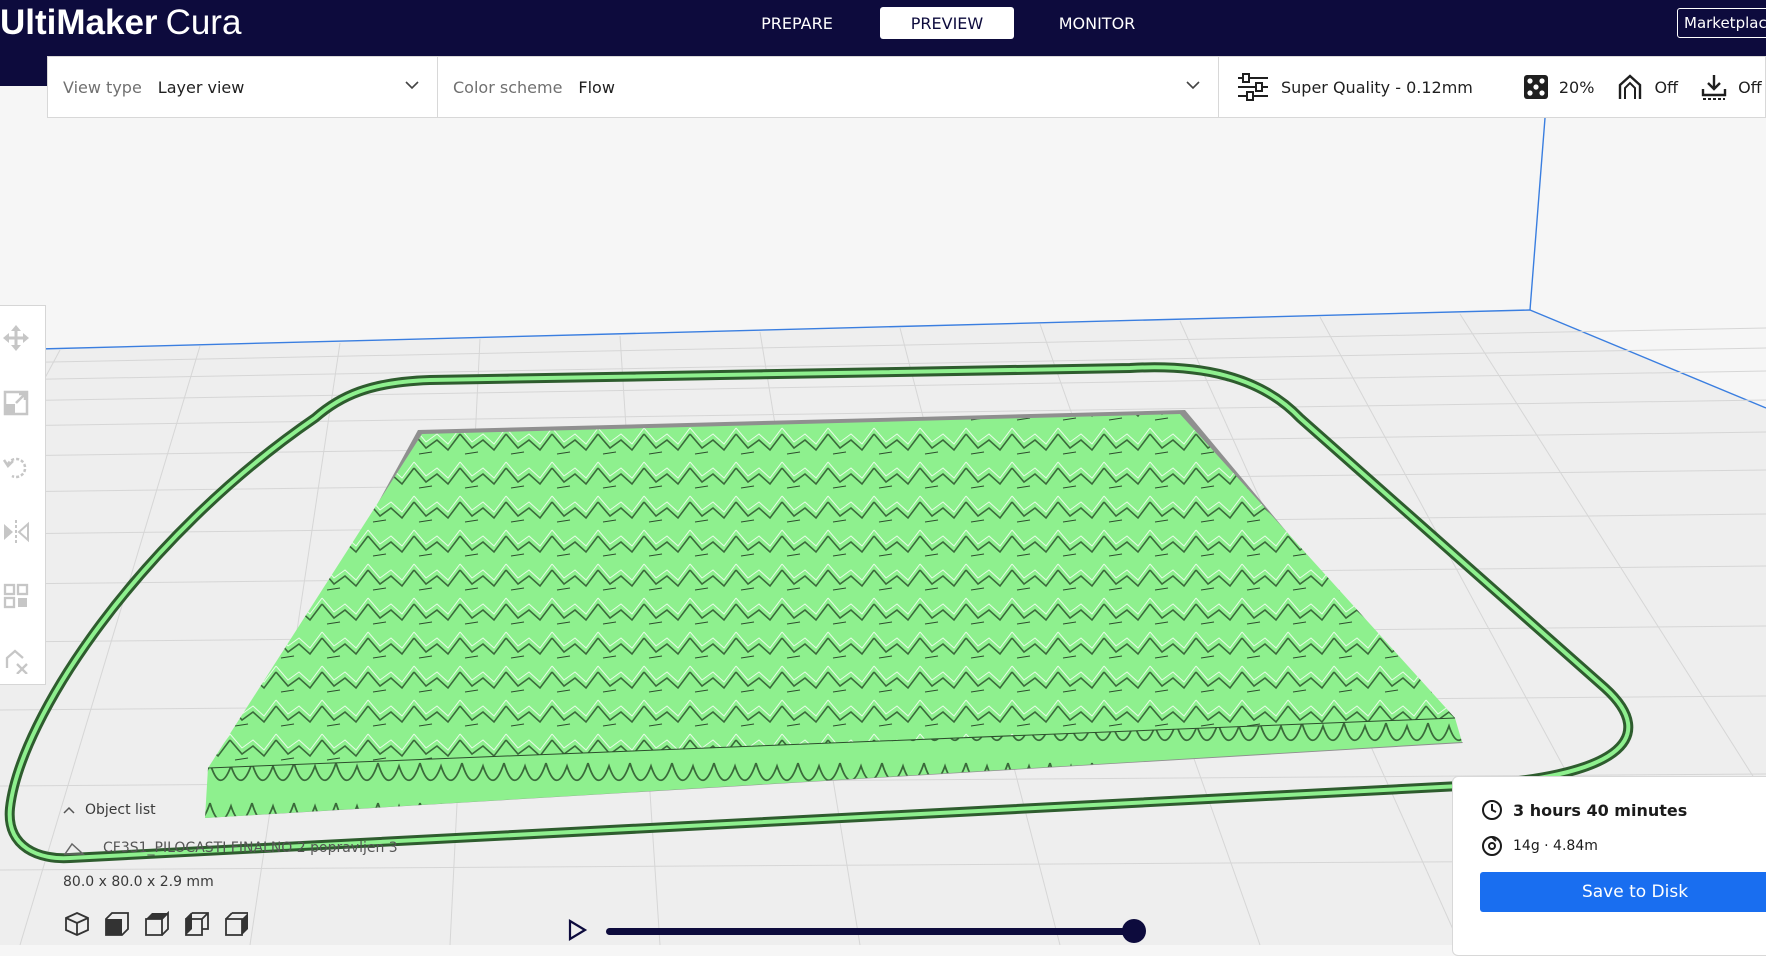  Describe the element at coordinates (508, 87) in the screenshot. I see `color-scheme-label: Color scheme` at that location.